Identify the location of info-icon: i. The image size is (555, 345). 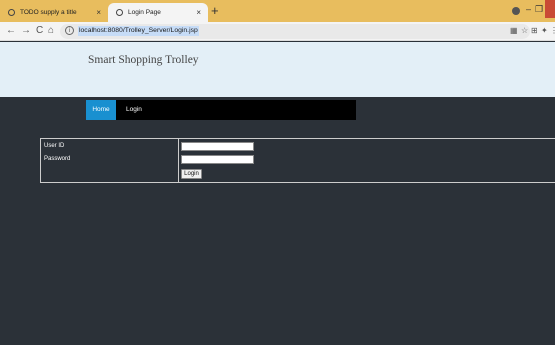
(69, 30).